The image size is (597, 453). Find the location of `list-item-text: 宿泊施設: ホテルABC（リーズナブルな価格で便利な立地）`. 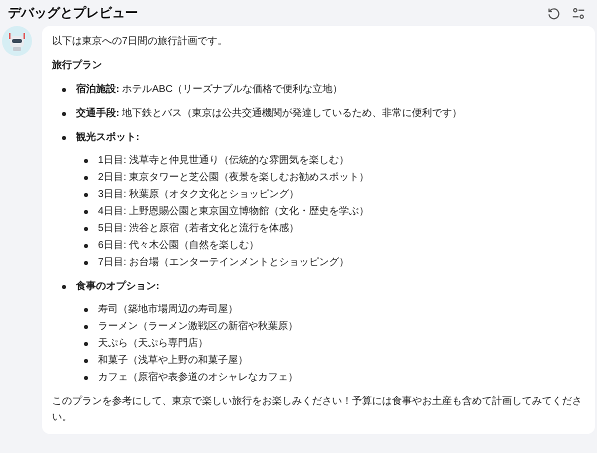

list-item-text: 宿泊施設: ホテルABC（リーズナブルな価格で便利な立地） is located at coordinates (209, 89).